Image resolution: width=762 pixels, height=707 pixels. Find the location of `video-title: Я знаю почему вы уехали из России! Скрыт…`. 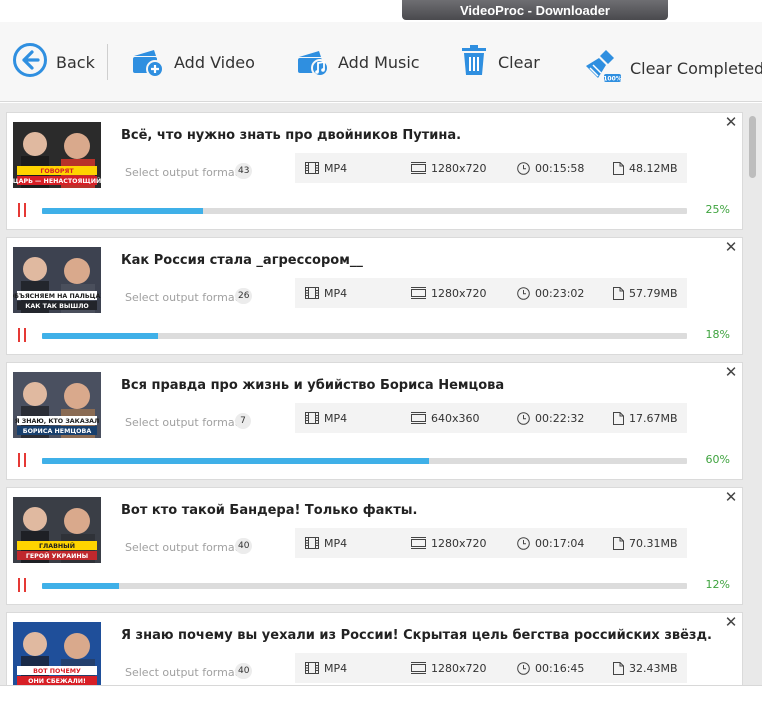

video-title: Я знаю почему вы уехали из России! Скрыт… is located at coordinates (416, 635).